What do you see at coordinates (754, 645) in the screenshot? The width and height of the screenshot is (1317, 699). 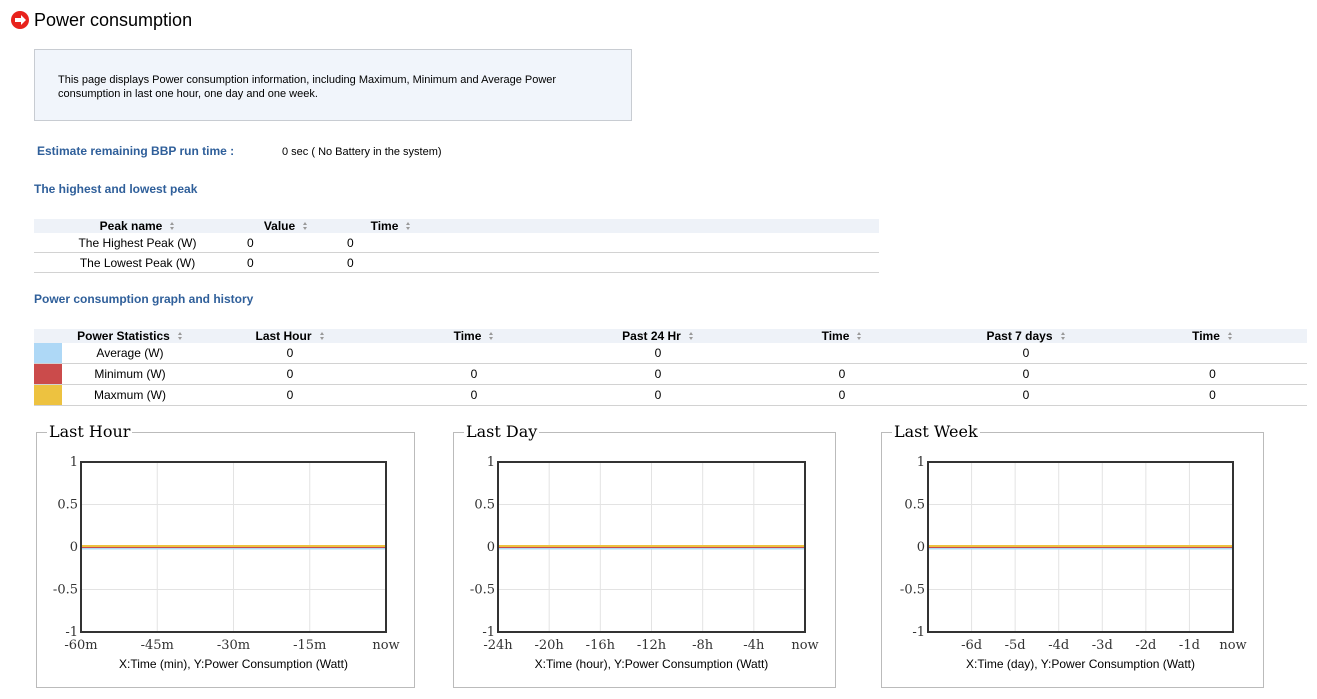 I see `x-tick-label: -4h` at bounding box center [754, 645].